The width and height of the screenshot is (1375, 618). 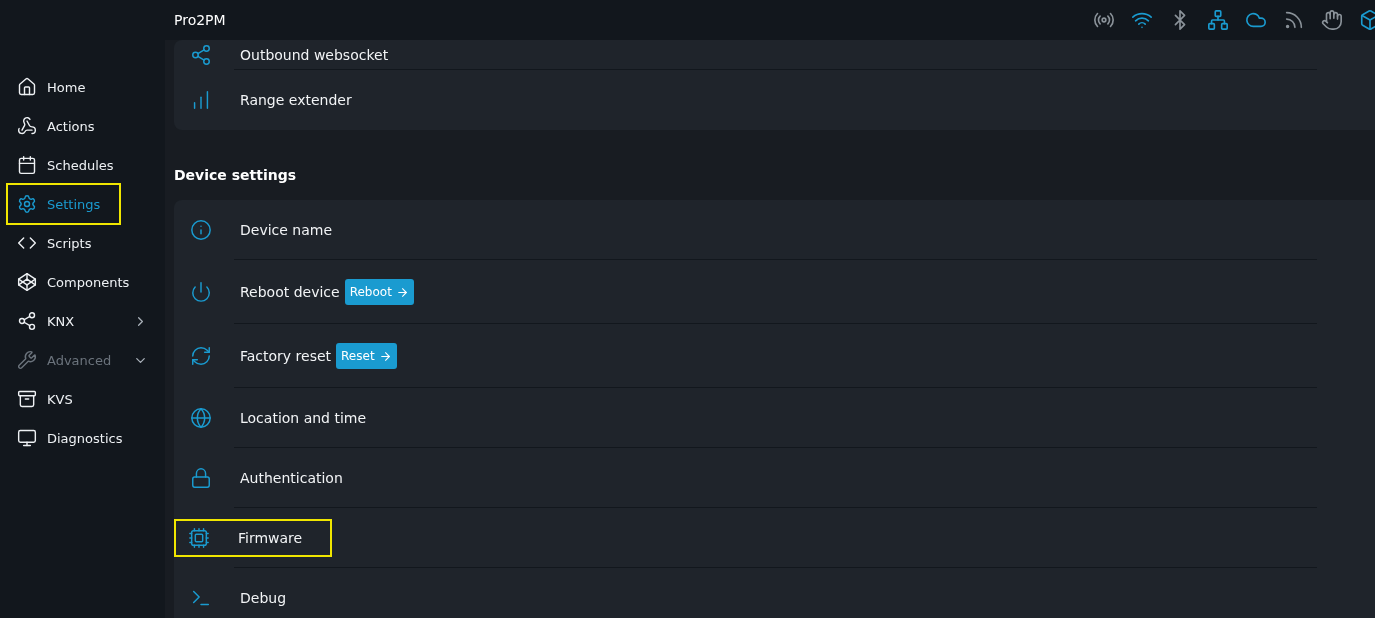 I want to click on rss-icon, so click(x=1294, y=20).